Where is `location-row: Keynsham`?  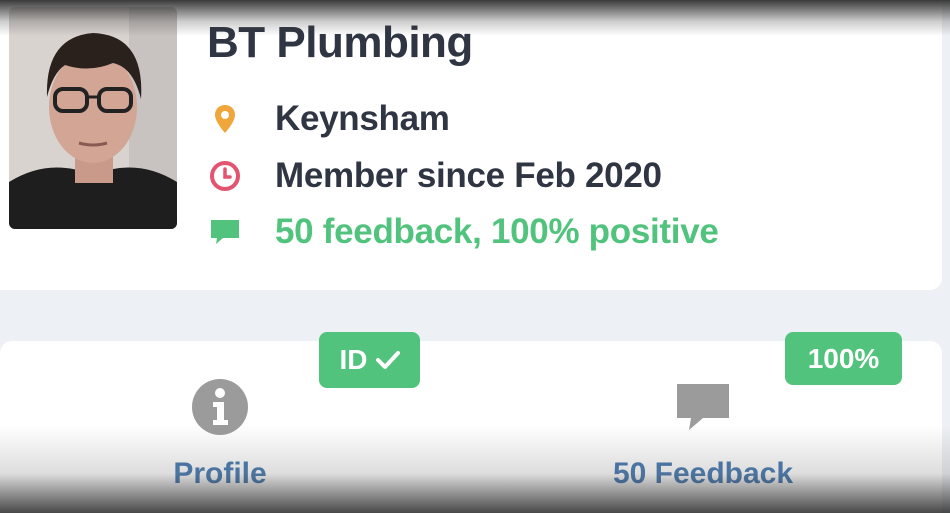 location-row: Keynsham is located at coordinates (328, 119).